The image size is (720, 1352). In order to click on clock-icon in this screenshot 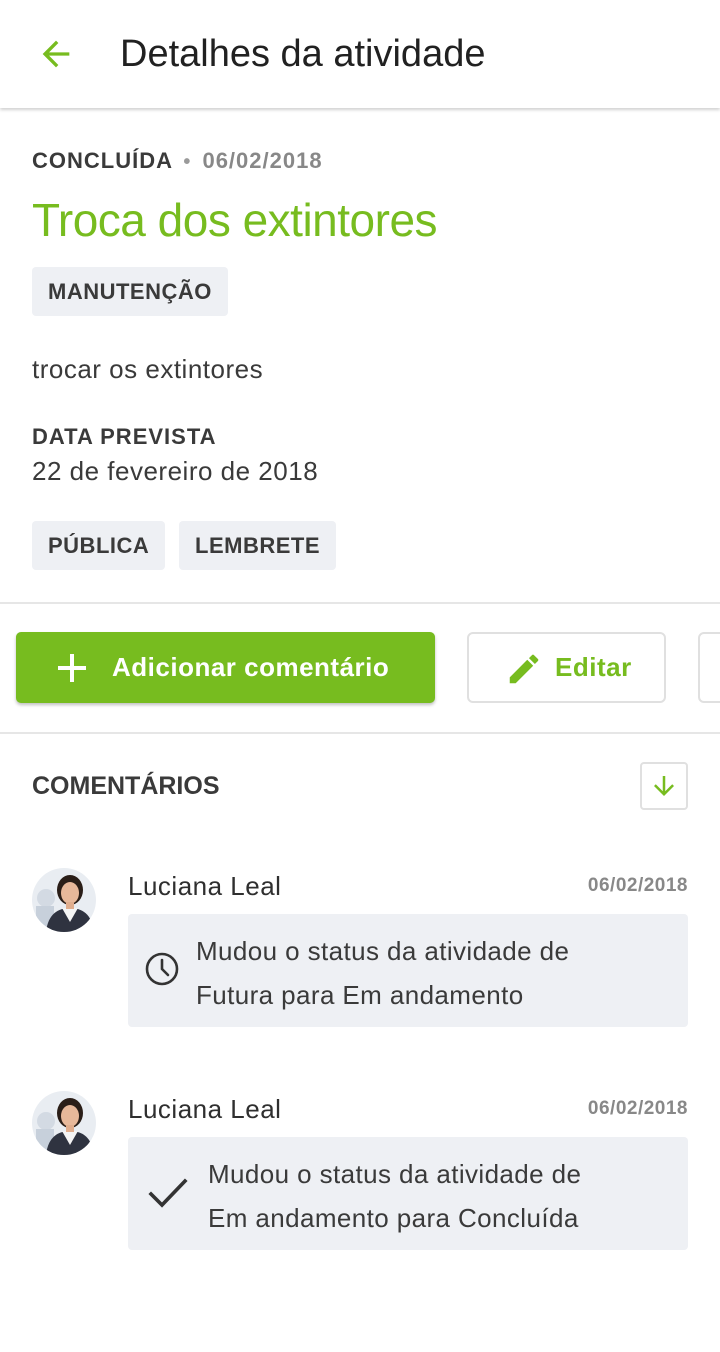, I will do `click(162, 969)`.